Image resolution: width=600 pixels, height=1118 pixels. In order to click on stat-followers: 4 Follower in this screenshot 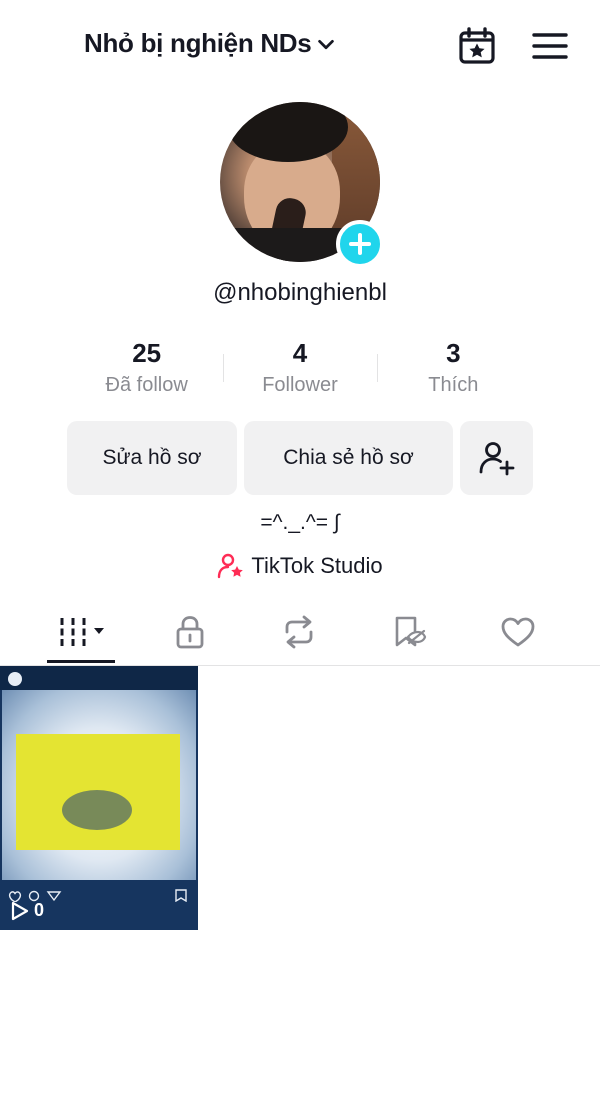, I will do `click(299, 371)`.